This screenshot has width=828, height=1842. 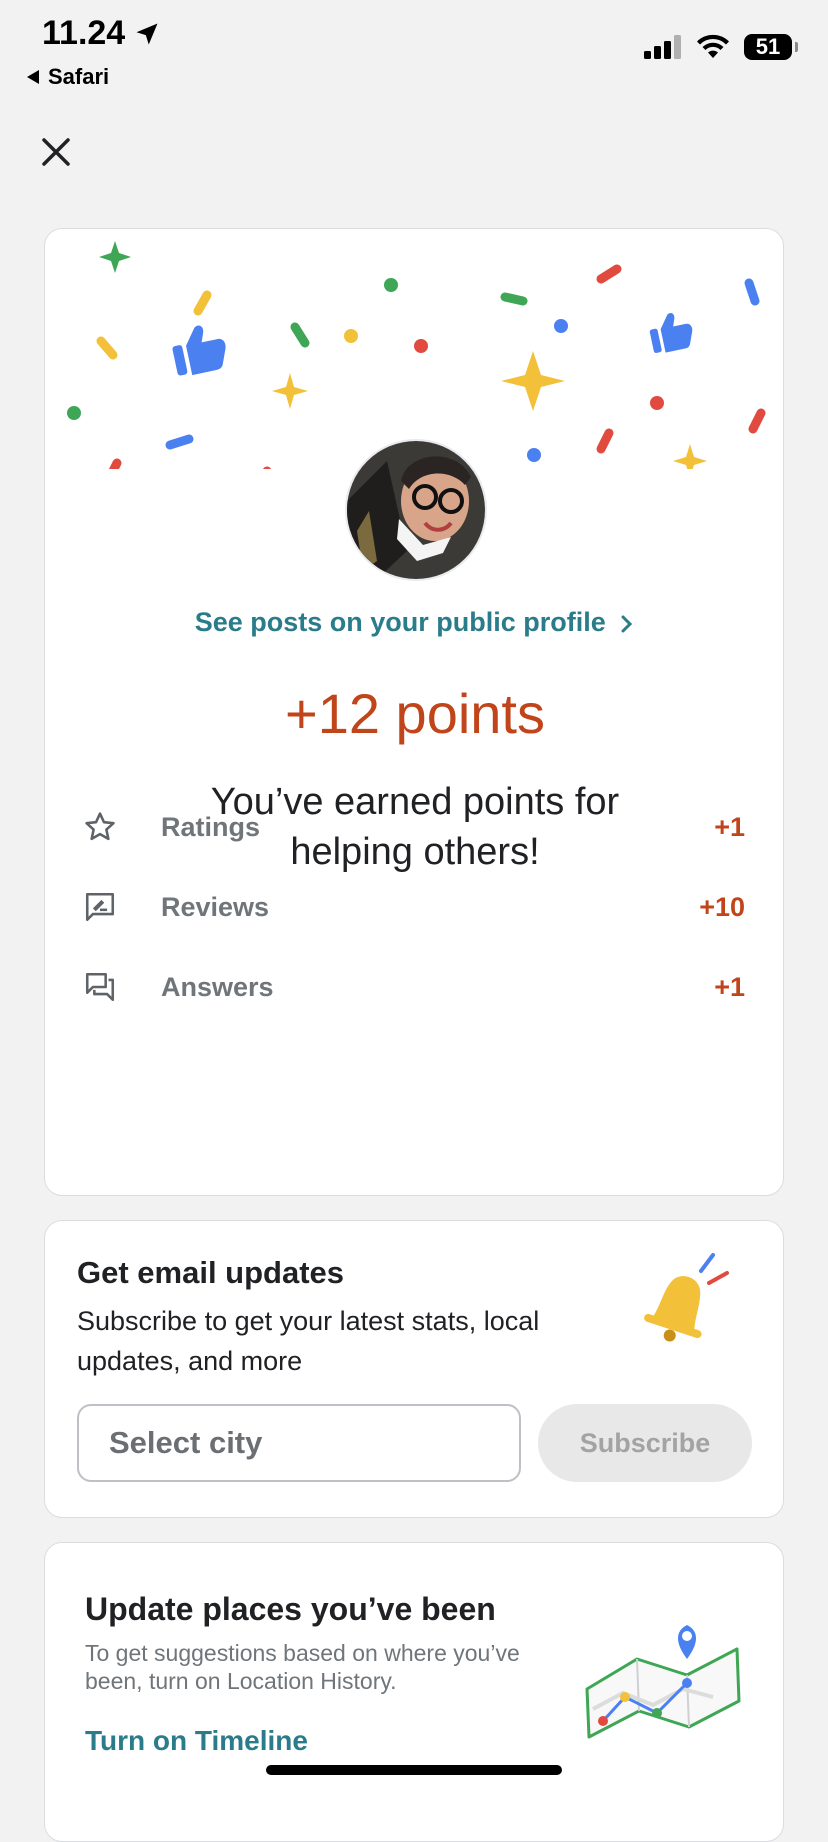 I want to click on star-icon, so click(x=100, y=826).